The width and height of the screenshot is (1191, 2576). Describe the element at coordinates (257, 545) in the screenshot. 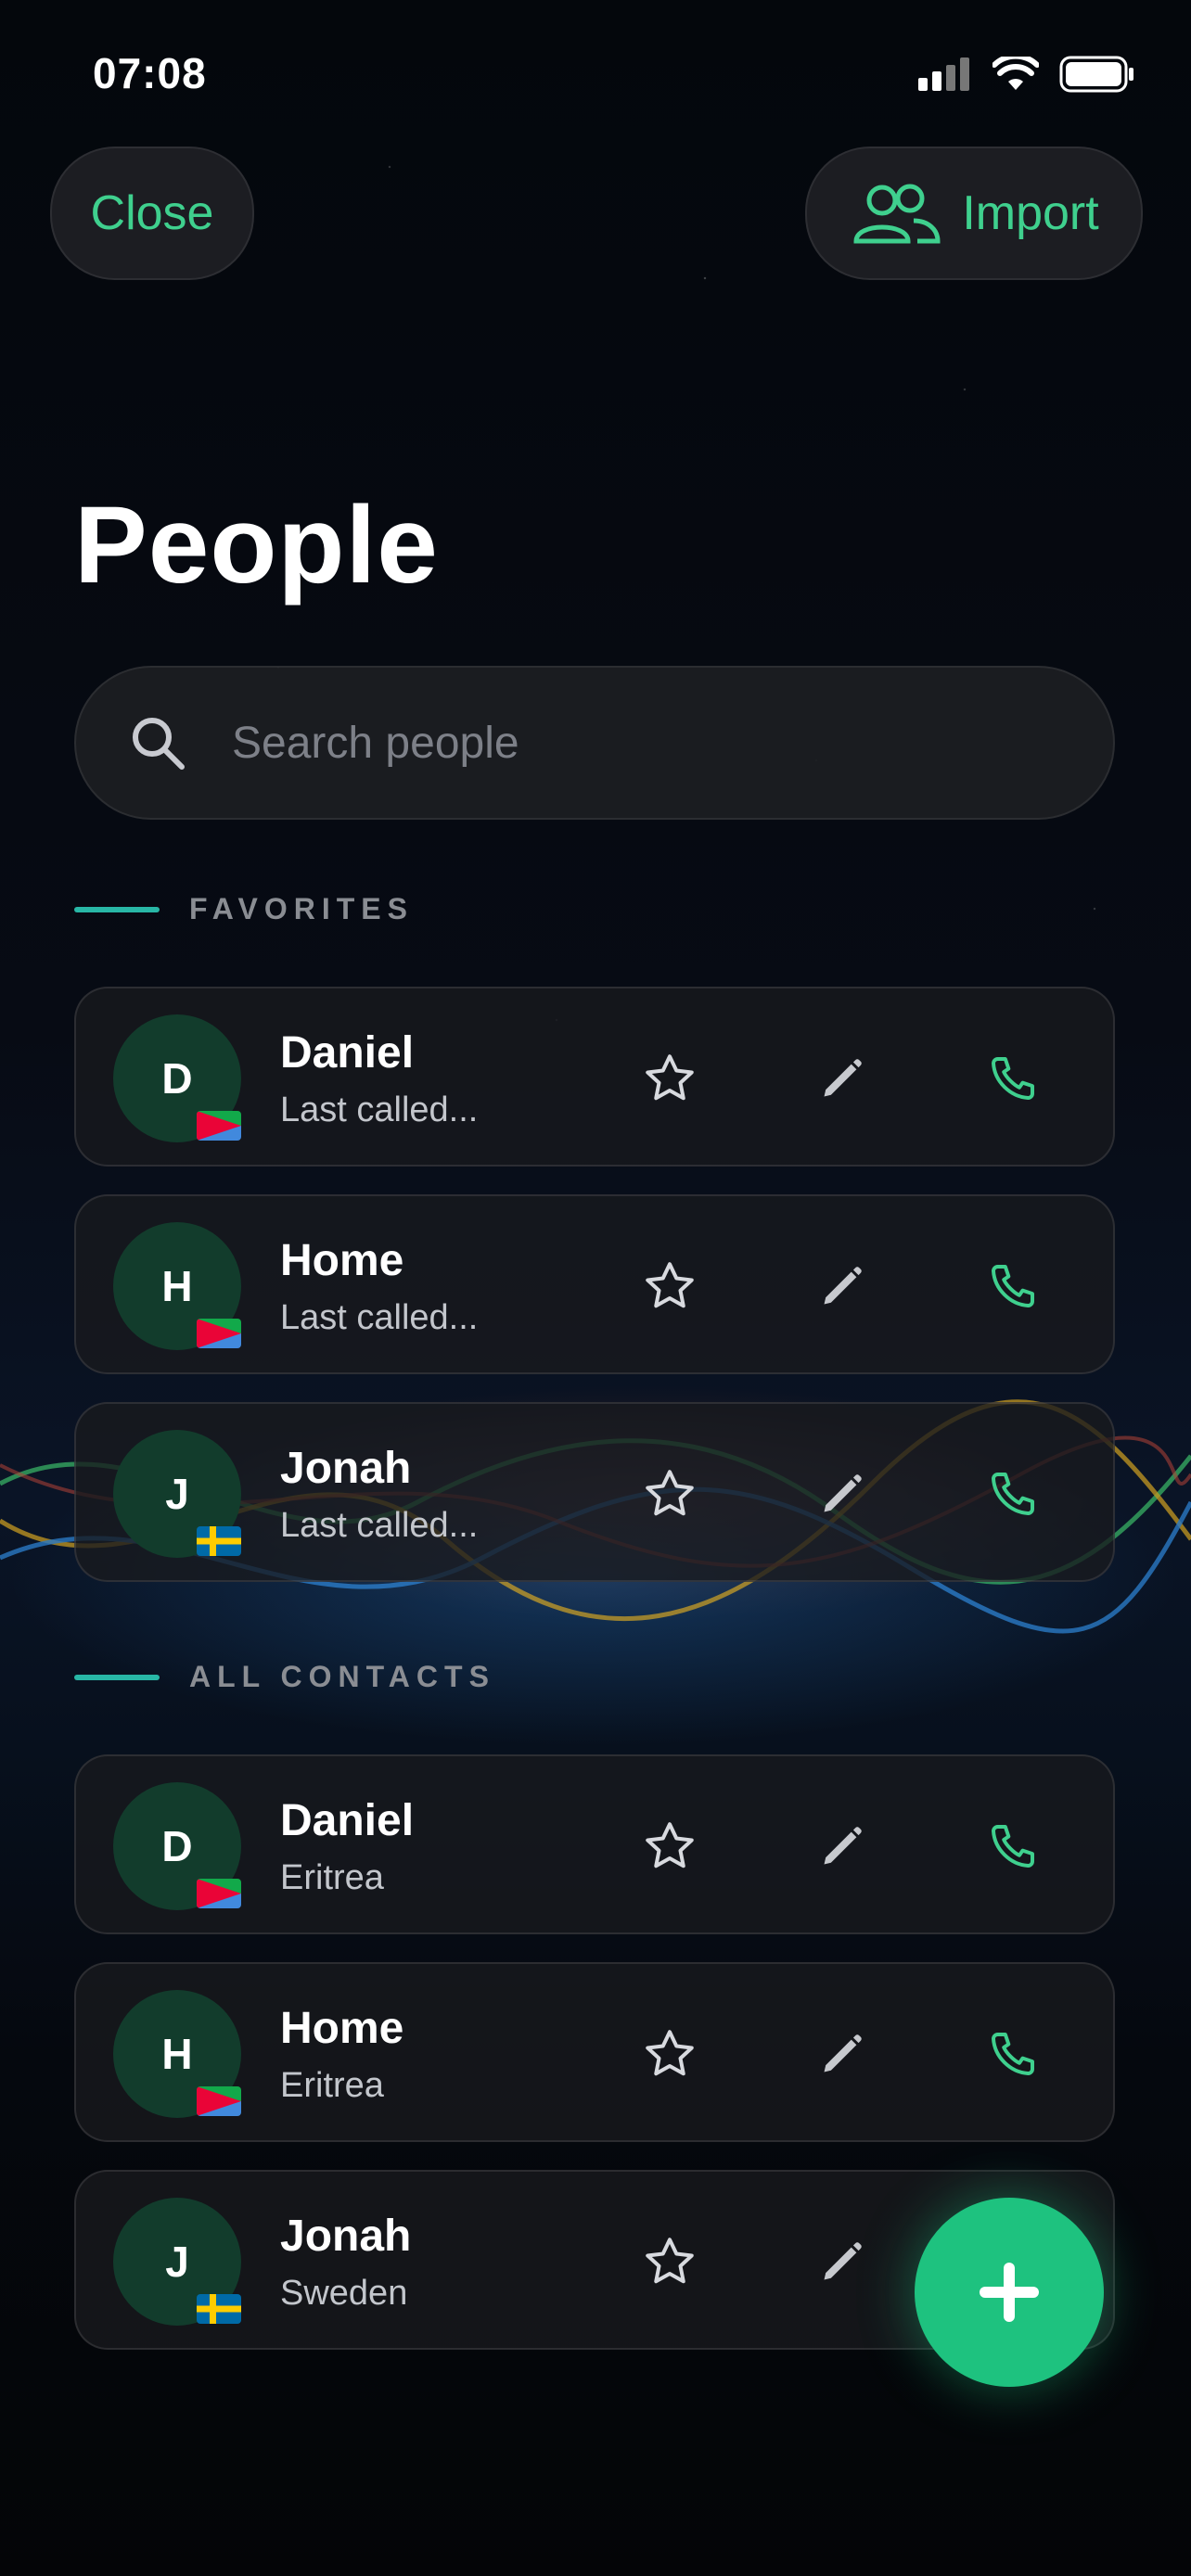

I see `page-title: People` at that location.